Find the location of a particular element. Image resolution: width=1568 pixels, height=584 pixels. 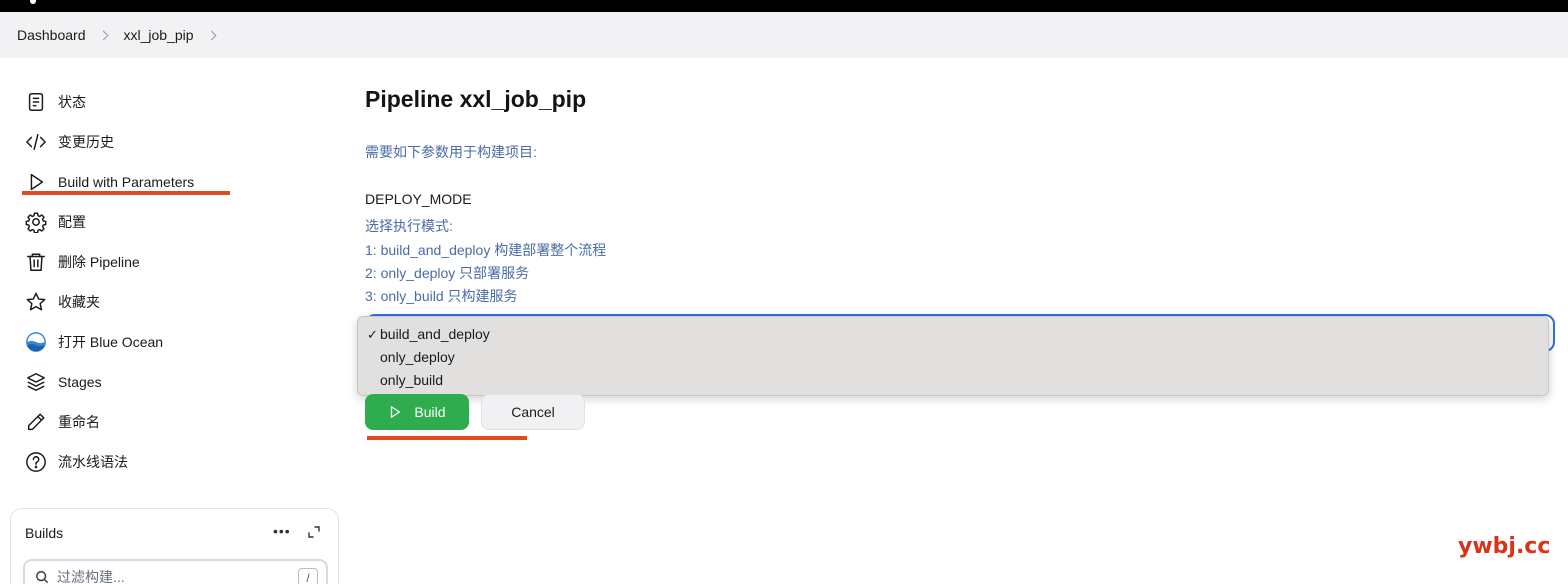

code-icon is located at coordinates (36, 142).